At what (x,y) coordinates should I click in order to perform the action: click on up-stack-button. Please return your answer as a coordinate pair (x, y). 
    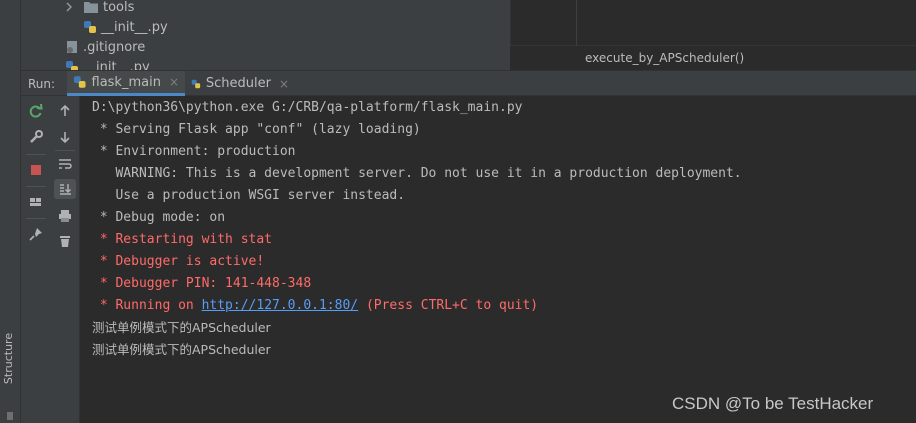
    Looking at the image, I should click on (65, 111).